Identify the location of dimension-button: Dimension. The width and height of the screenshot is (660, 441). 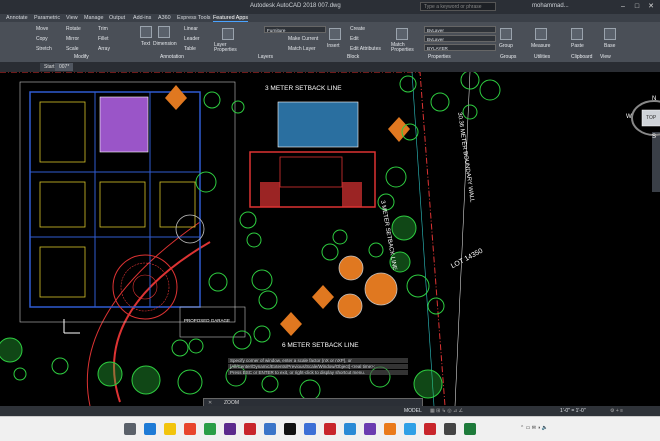
(165, 44).